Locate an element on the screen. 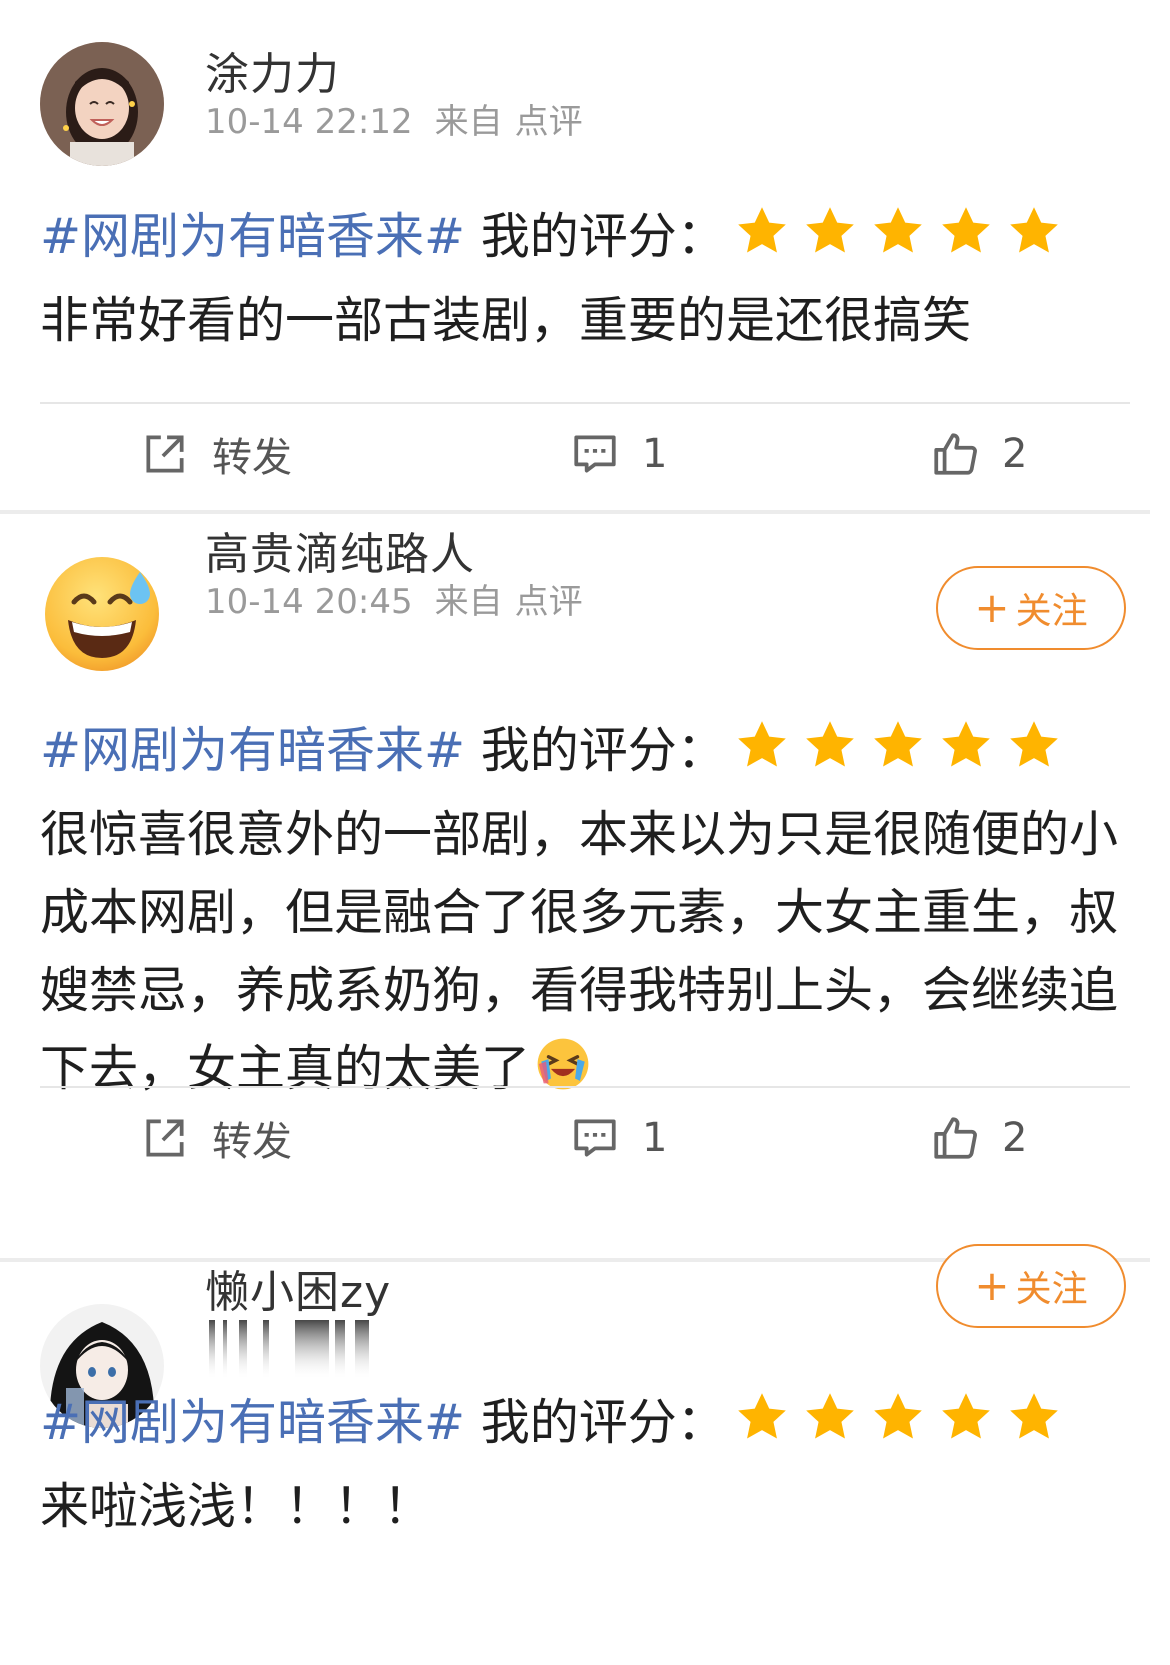  post-text: 非常好看的一部古装剧，重要的是还很搞笑 is located at coordinates (506, 320).